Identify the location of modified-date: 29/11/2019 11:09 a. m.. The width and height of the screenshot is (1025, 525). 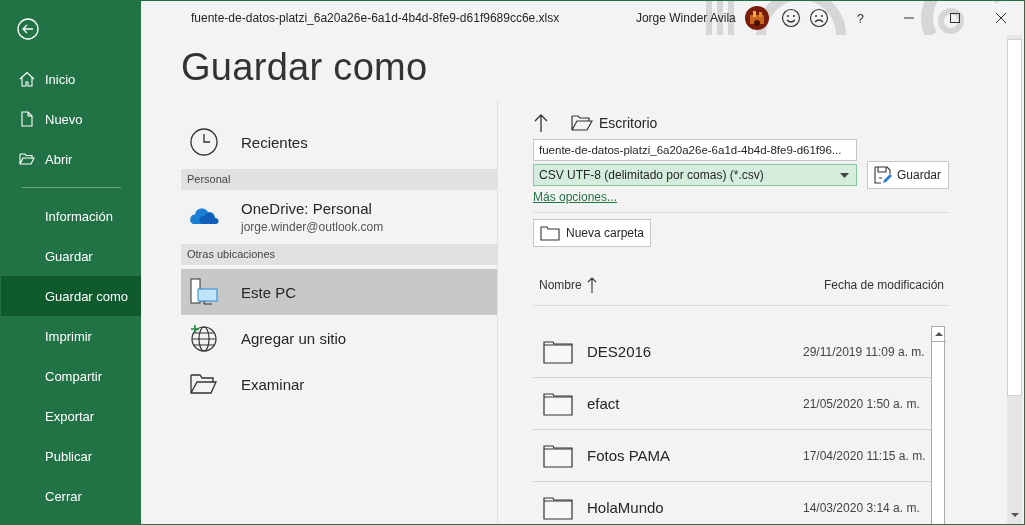
(864, 351).